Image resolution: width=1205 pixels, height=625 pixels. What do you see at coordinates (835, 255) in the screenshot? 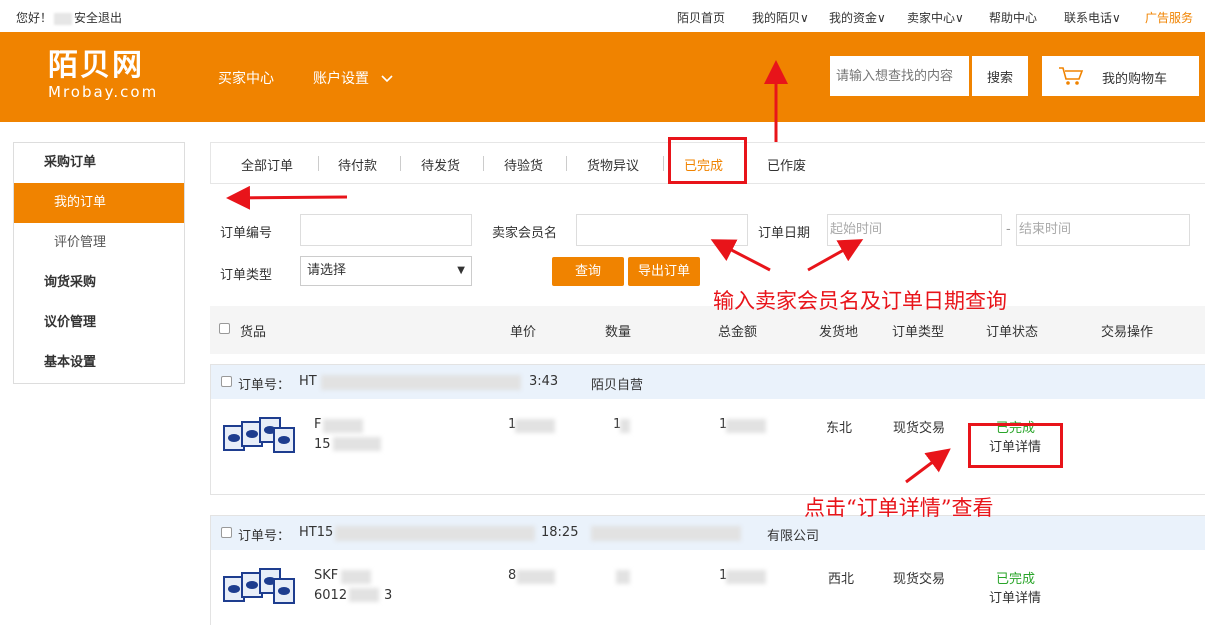
I see `arrow-to-date-input` at bounding box center [835, 255].